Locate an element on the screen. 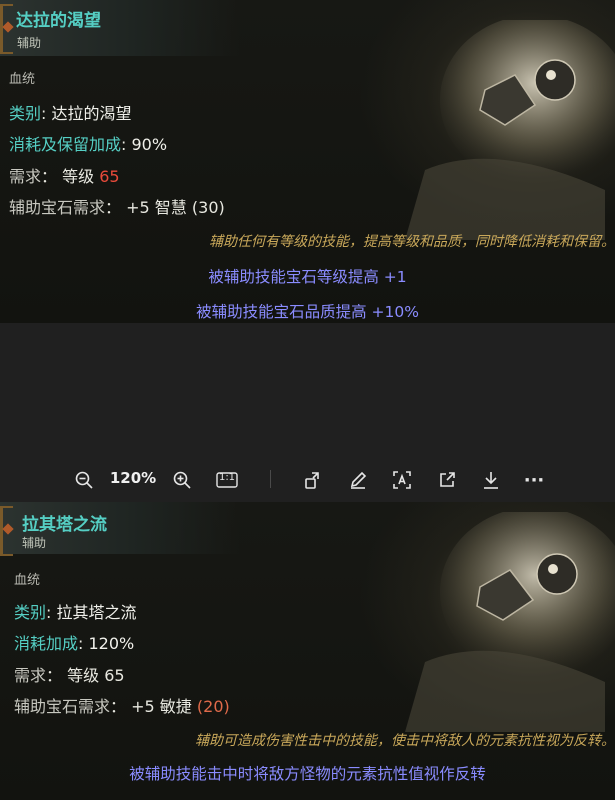  gem-name: 拉其塔之流 is located at coordinates (64, 525).